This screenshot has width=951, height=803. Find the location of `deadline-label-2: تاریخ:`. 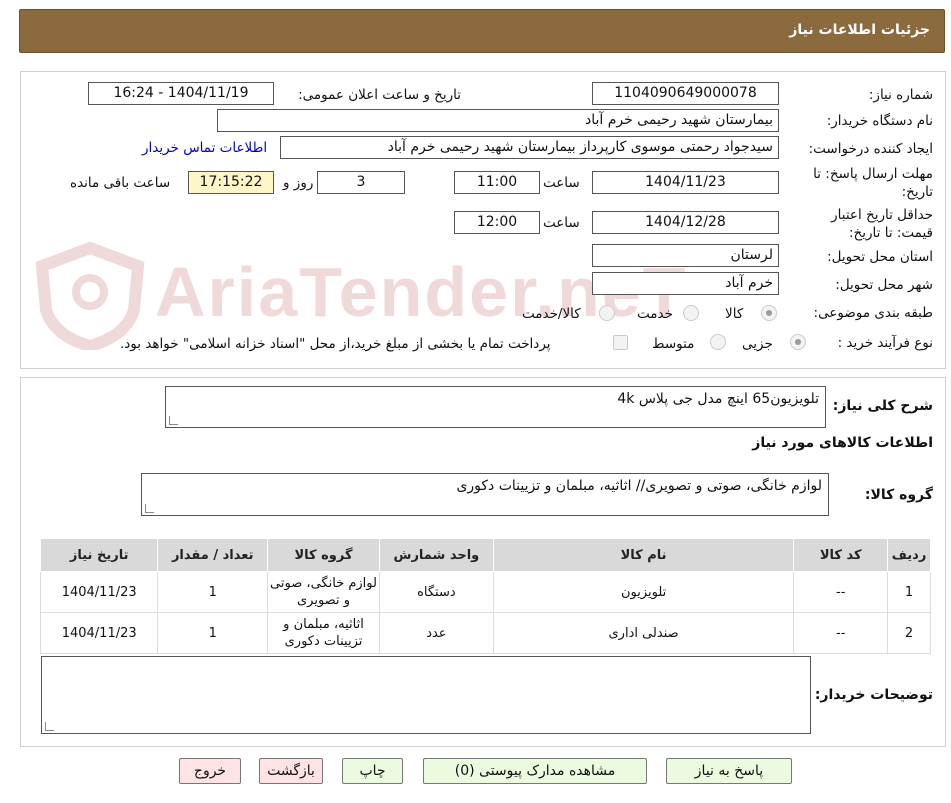

deadline-label-2: تاریخ: is located at coordinates (917, 192).